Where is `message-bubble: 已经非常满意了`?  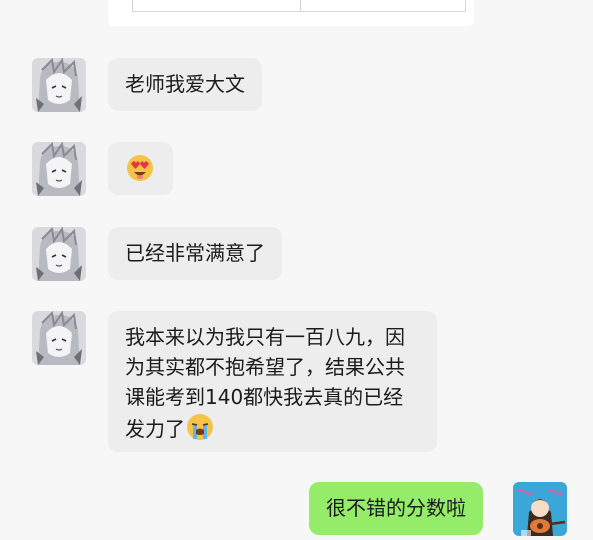 message-bubble: 已经非常满意了 is located at coordinates (195, 253).